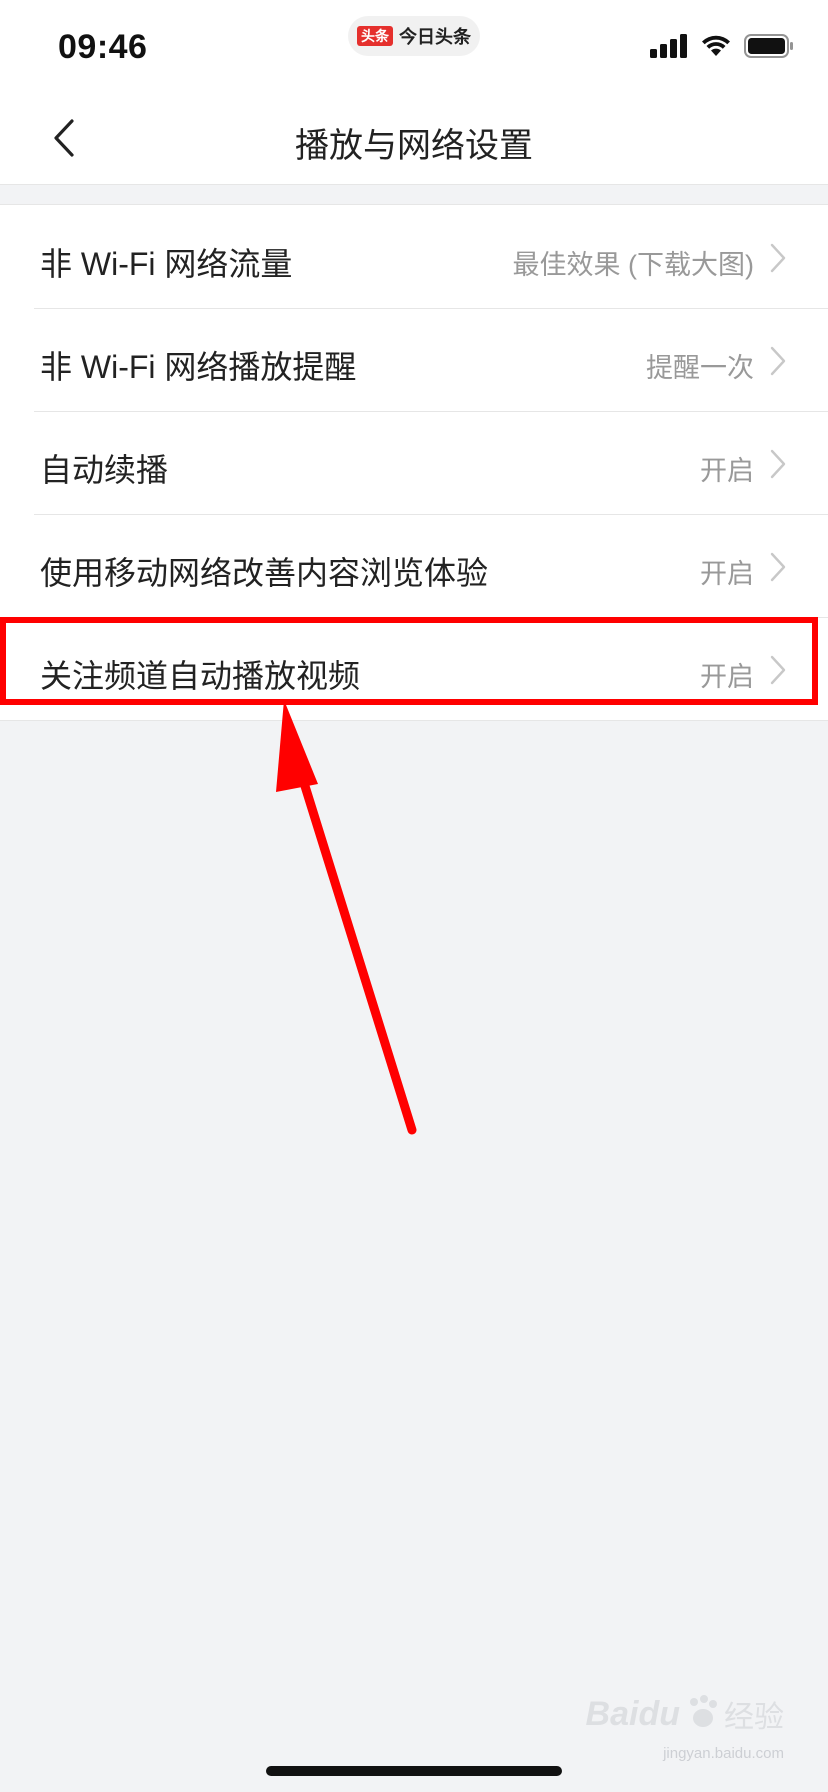 The width and height of the screenshot is (828, 1792). I want to click on setting-row-mobile-network-improve: 使用移动网络改善内容浏览体验 开启, so click(414, 565).